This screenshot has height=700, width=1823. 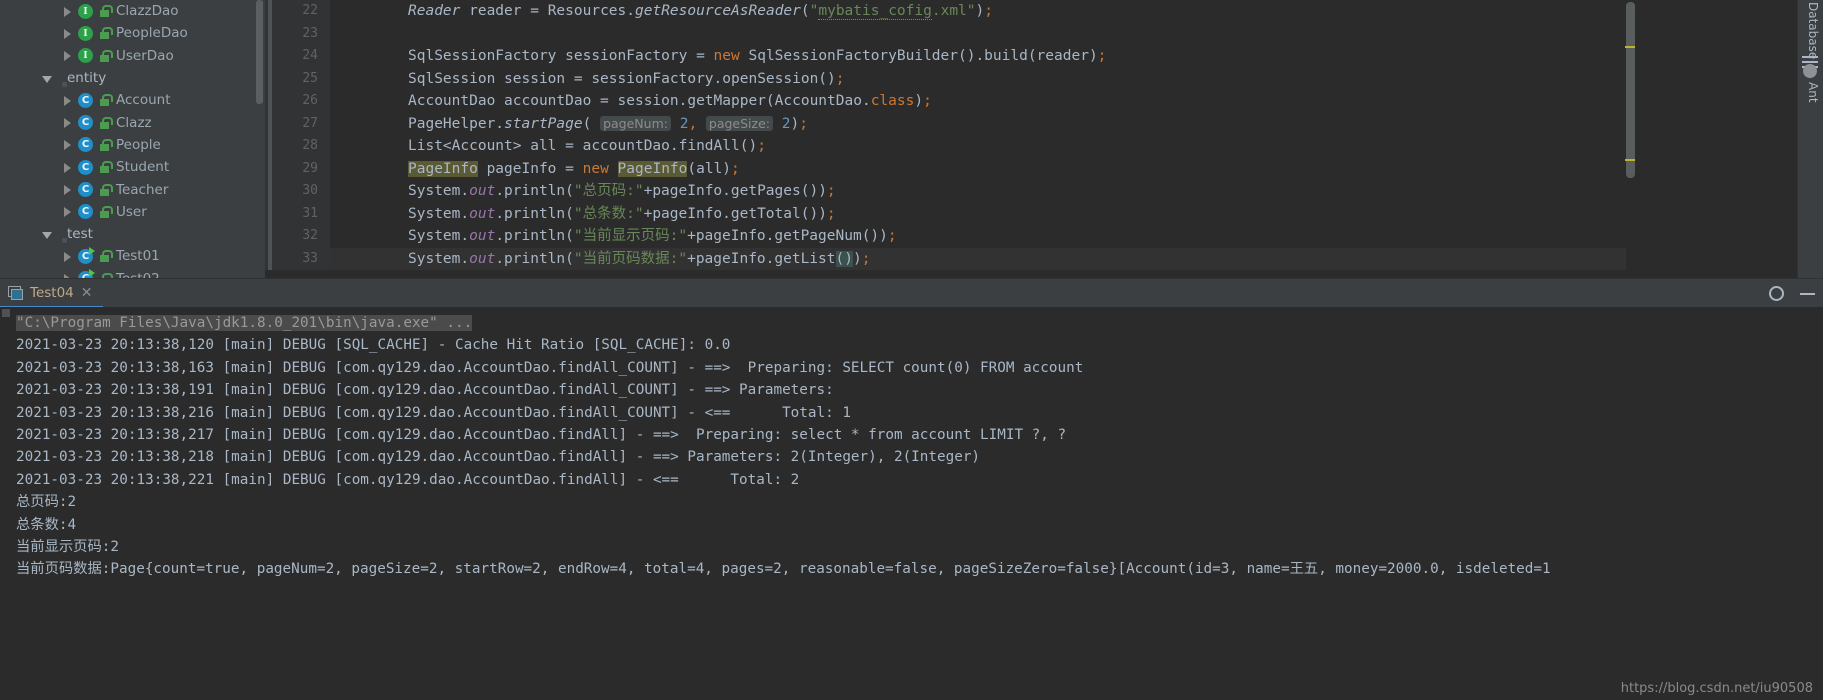 I want to click on console-tab-label: Test04, so click(x=52, y=292).